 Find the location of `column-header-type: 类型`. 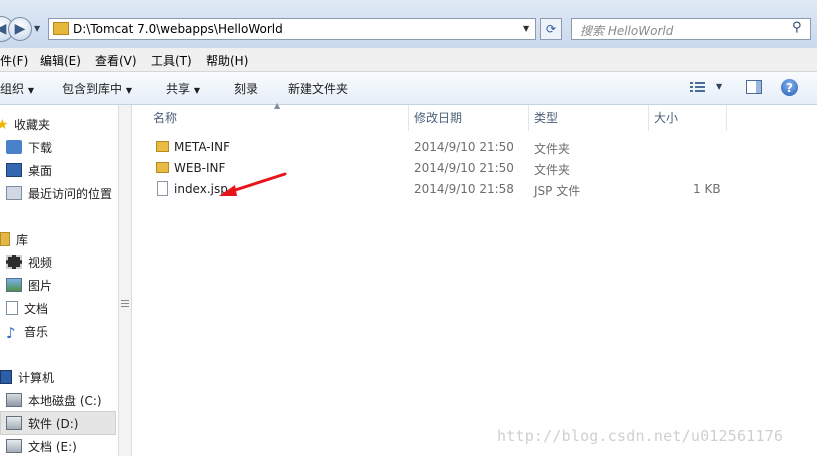

column-header-type: 类型 is located at coordinates (546, 118).